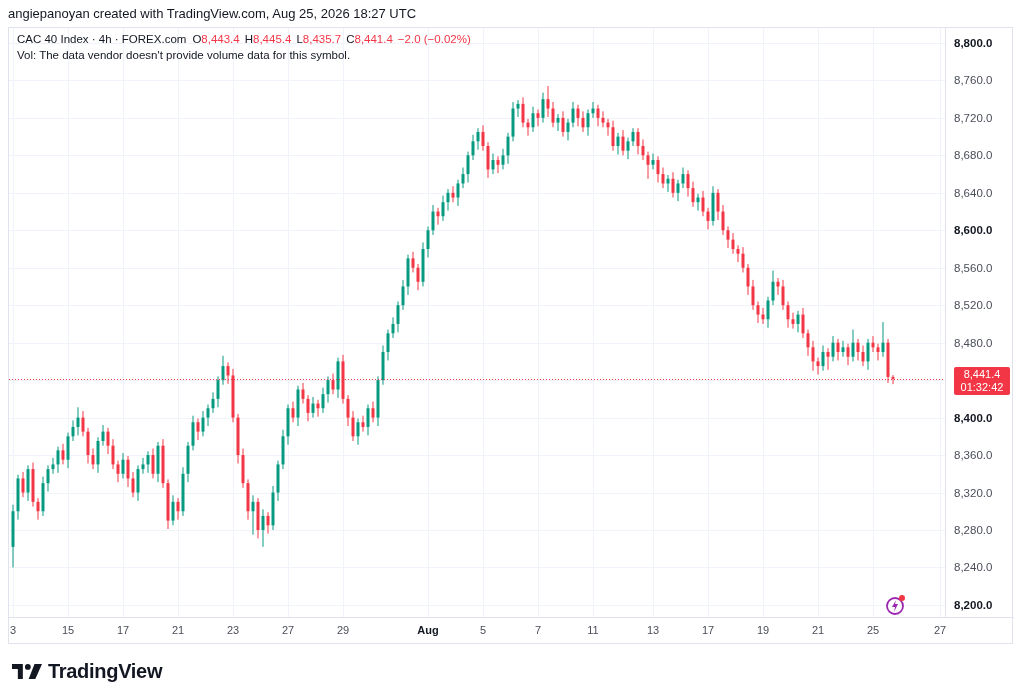 This screenshot has width=1024, height=699. I want to click on time-tick: Aug, so click(428, 630).